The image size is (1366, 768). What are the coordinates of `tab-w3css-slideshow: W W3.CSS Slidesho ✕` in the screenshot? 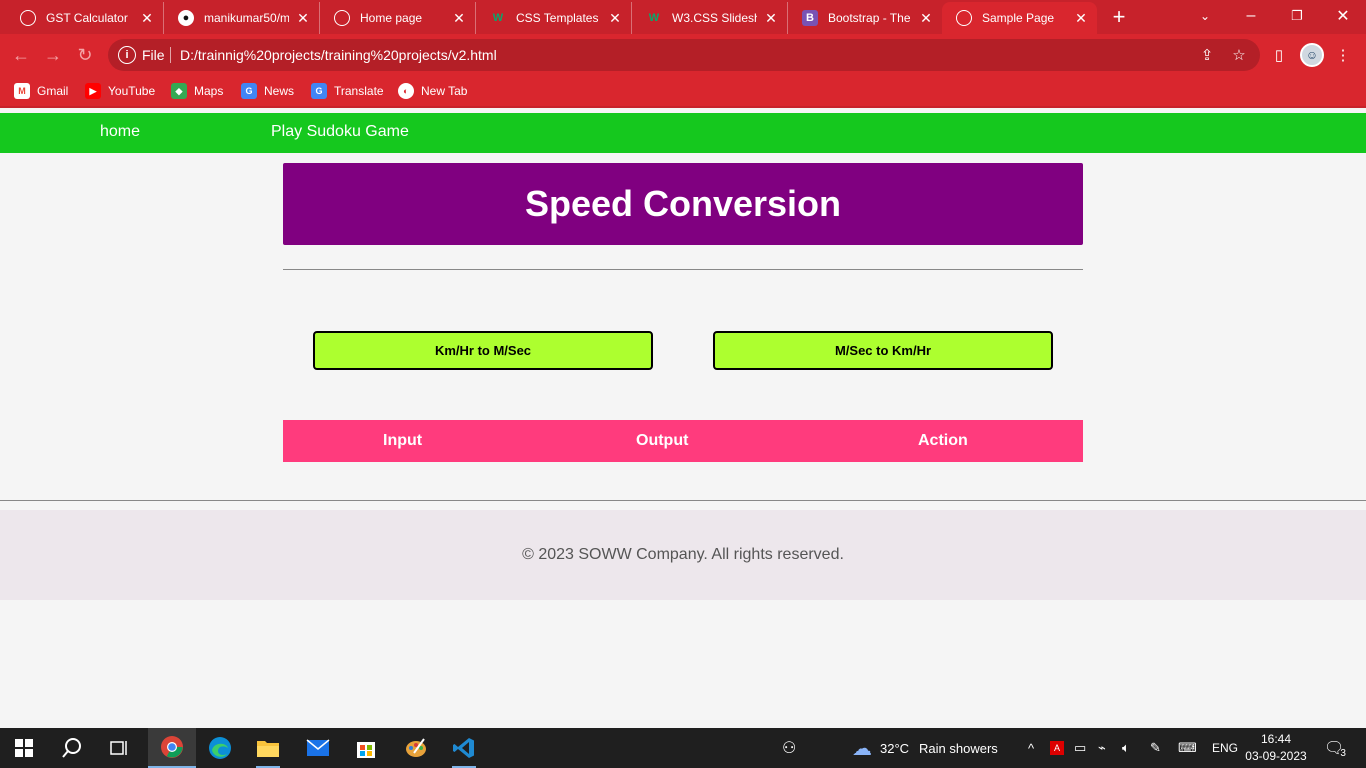 It's located at (710, 18).